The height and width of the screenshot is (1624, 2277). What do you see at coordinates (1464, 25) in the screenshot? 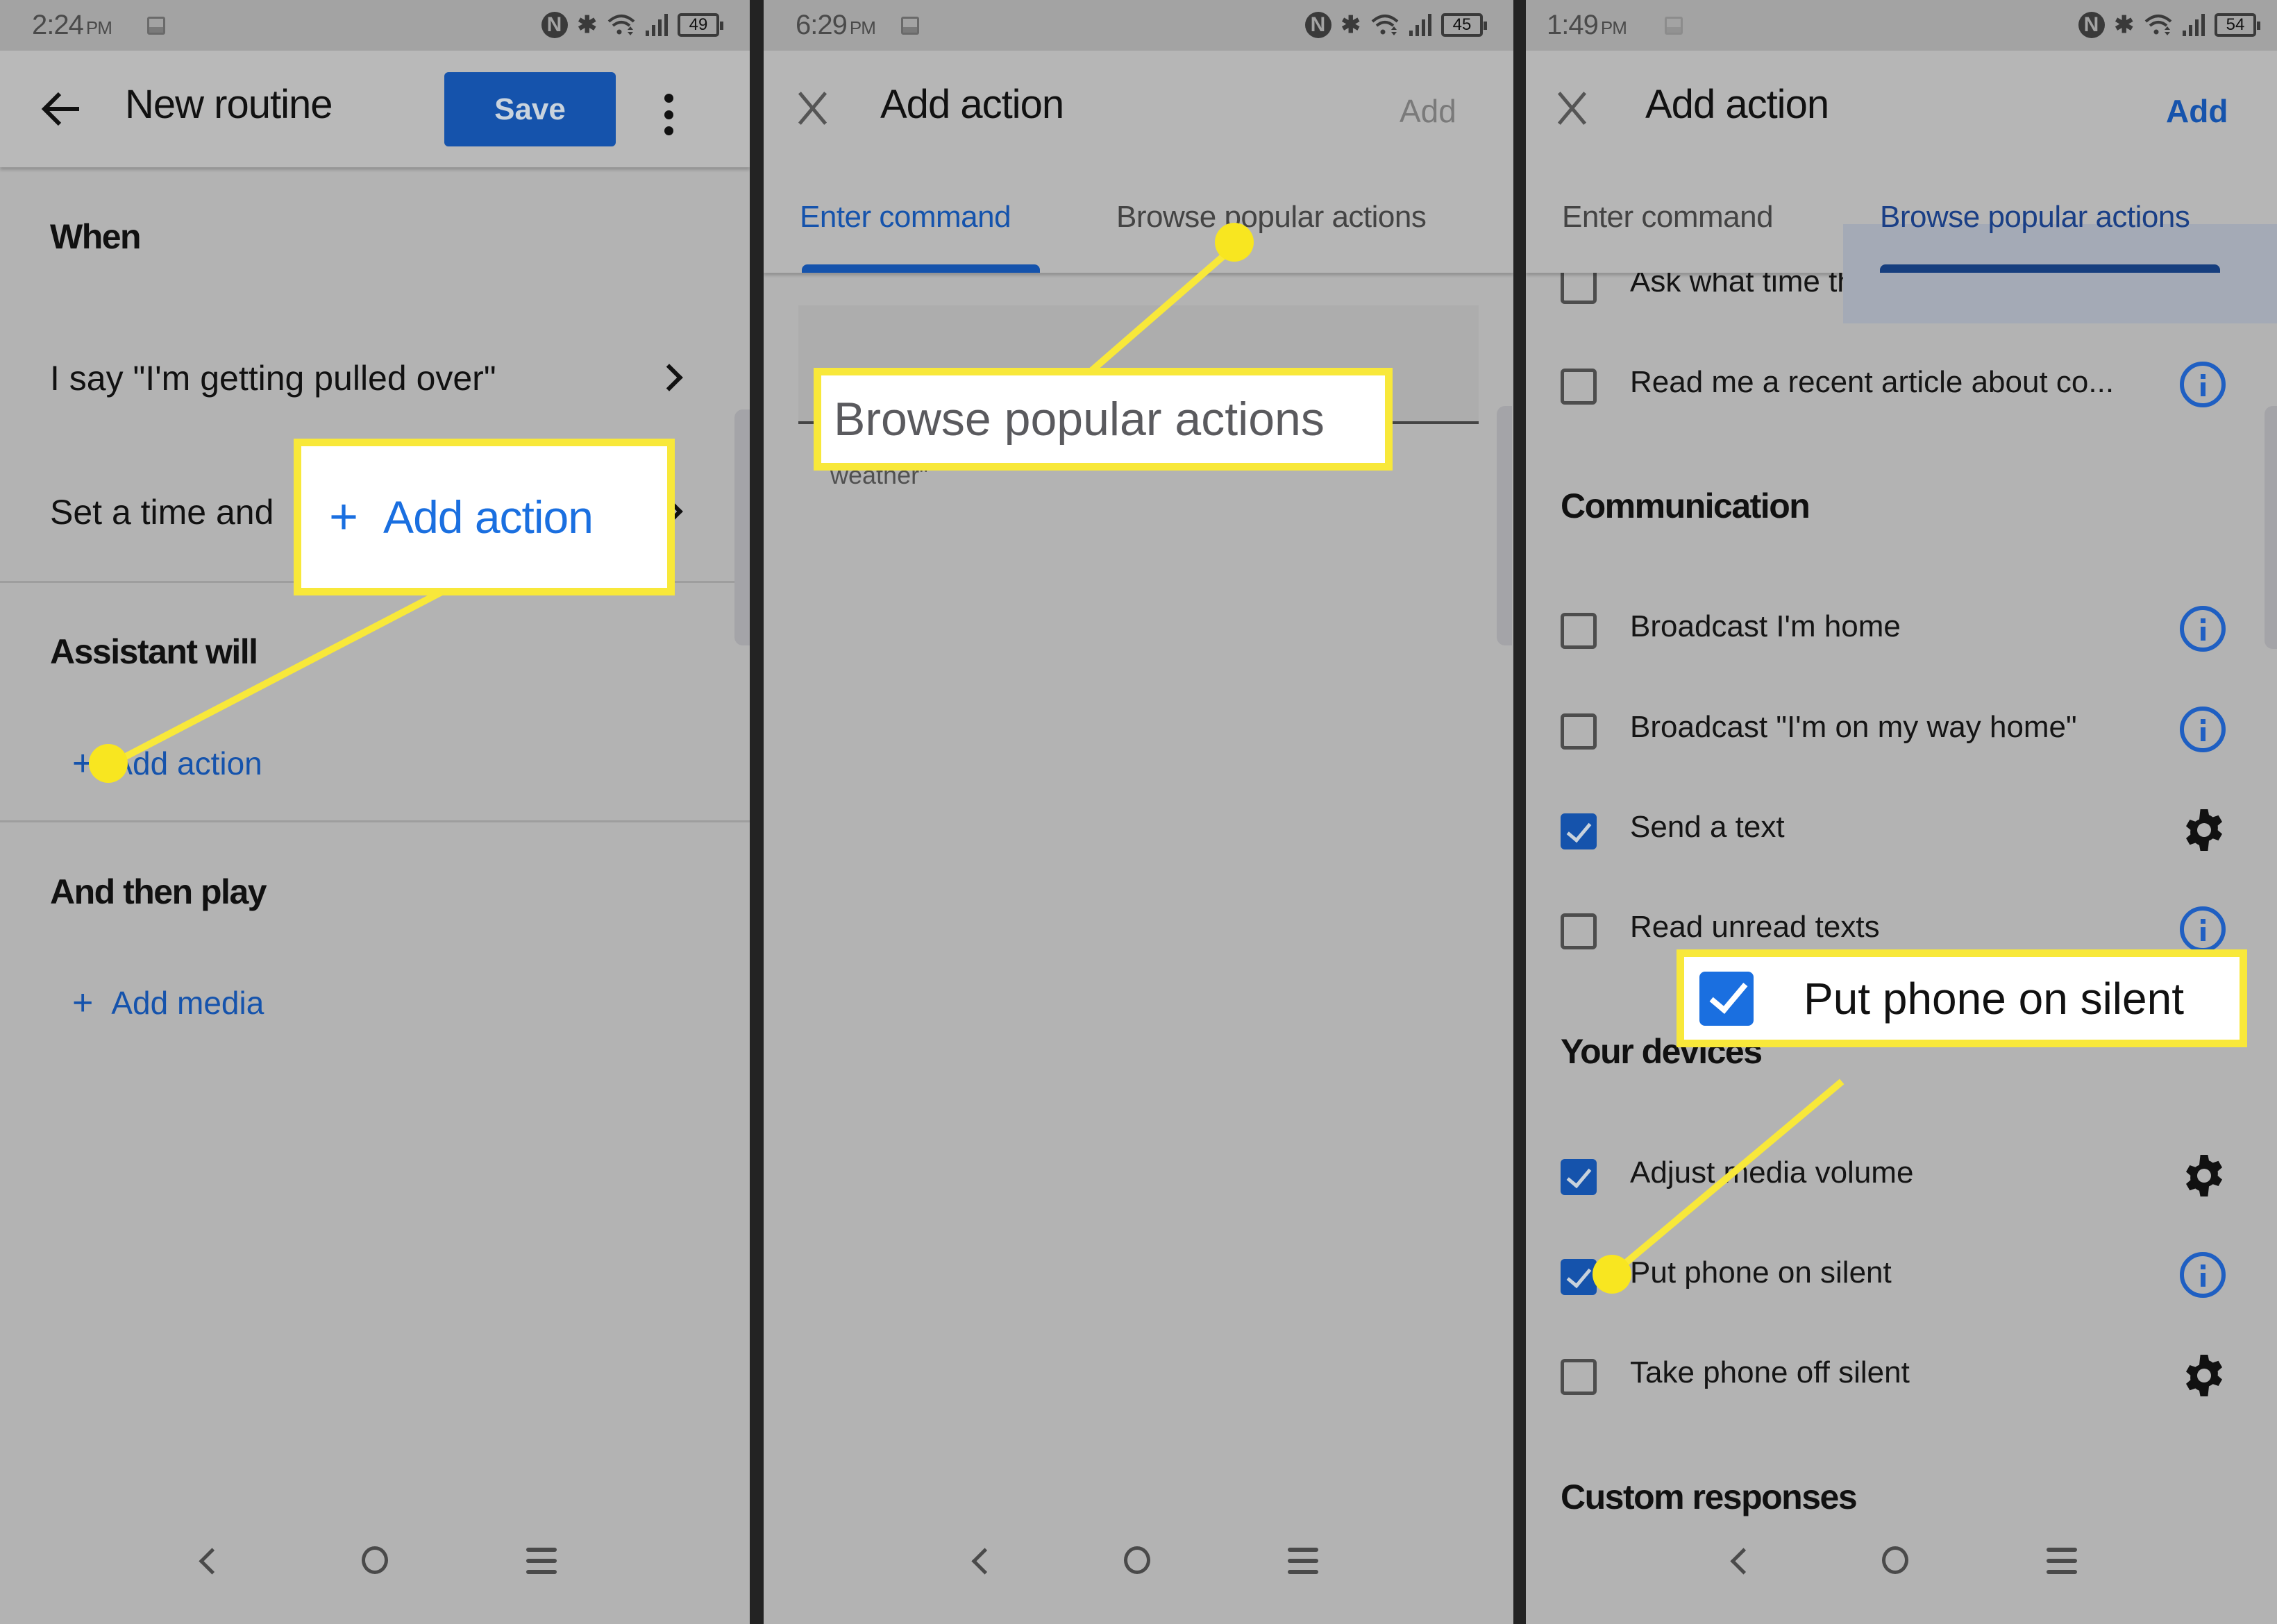
I see `battery-icon: 45` at bounding box center [1464, 25].